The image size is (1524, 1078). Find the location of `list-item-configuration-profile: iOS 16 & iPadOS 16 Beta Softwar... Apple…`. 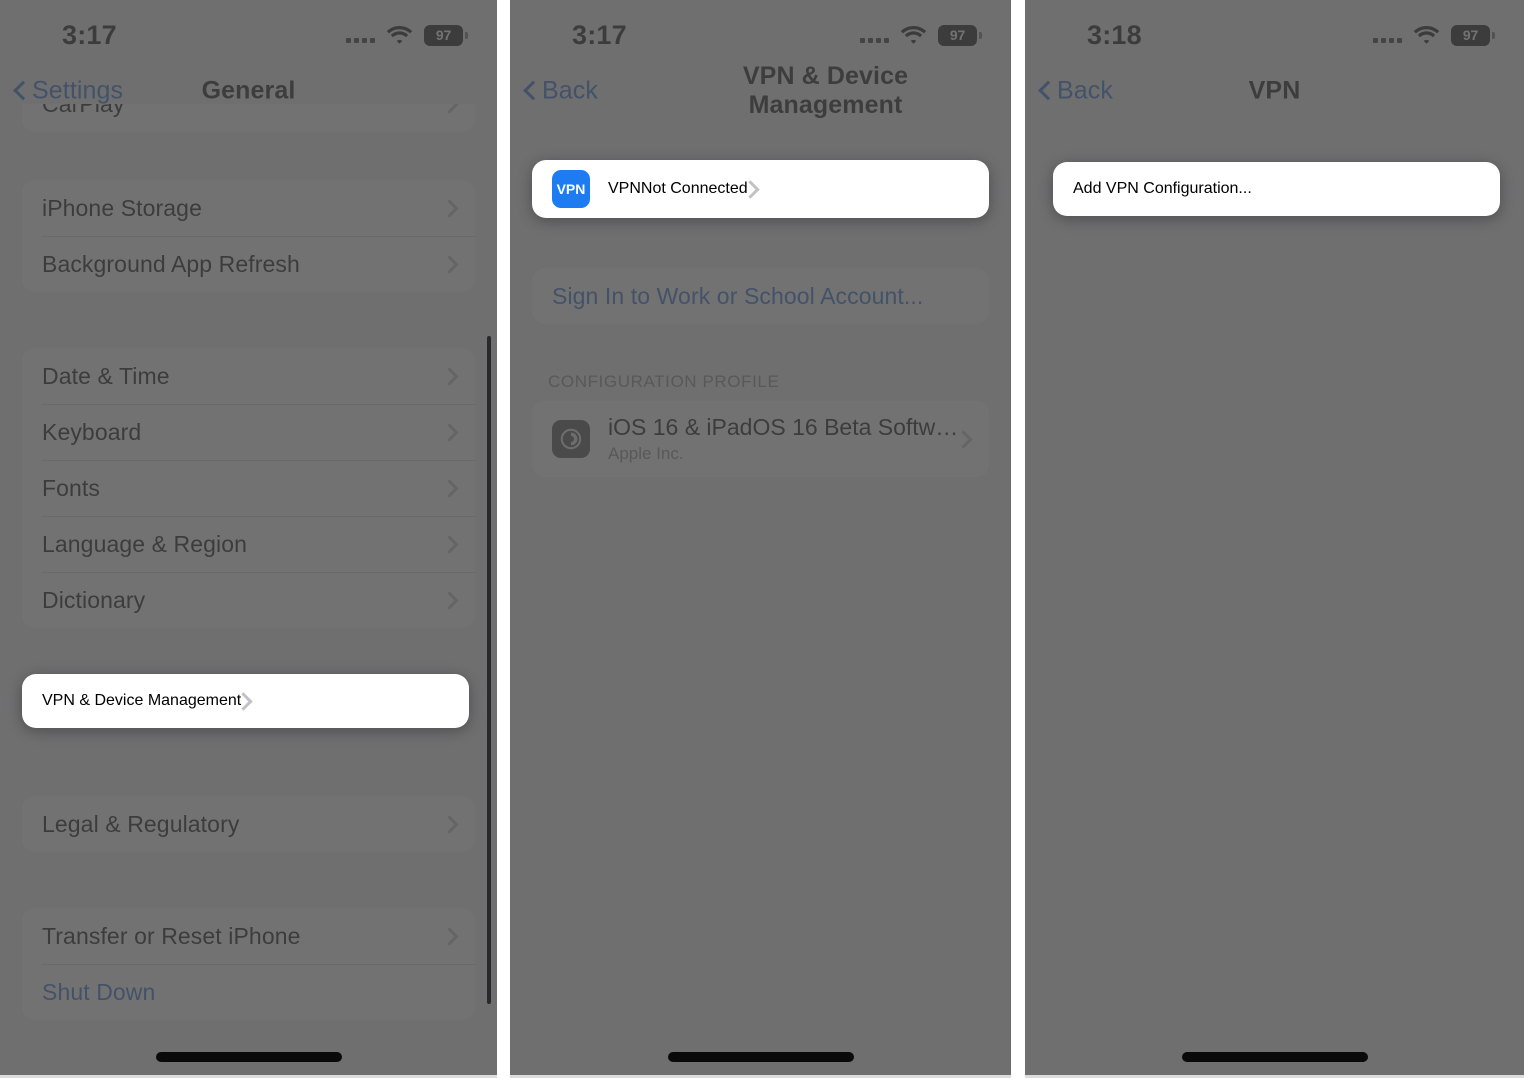

list-item-configuration-profile: iOS 16 & iPadOS 16 Beta Softwar... Apple… is located at coordinates (760, 439).